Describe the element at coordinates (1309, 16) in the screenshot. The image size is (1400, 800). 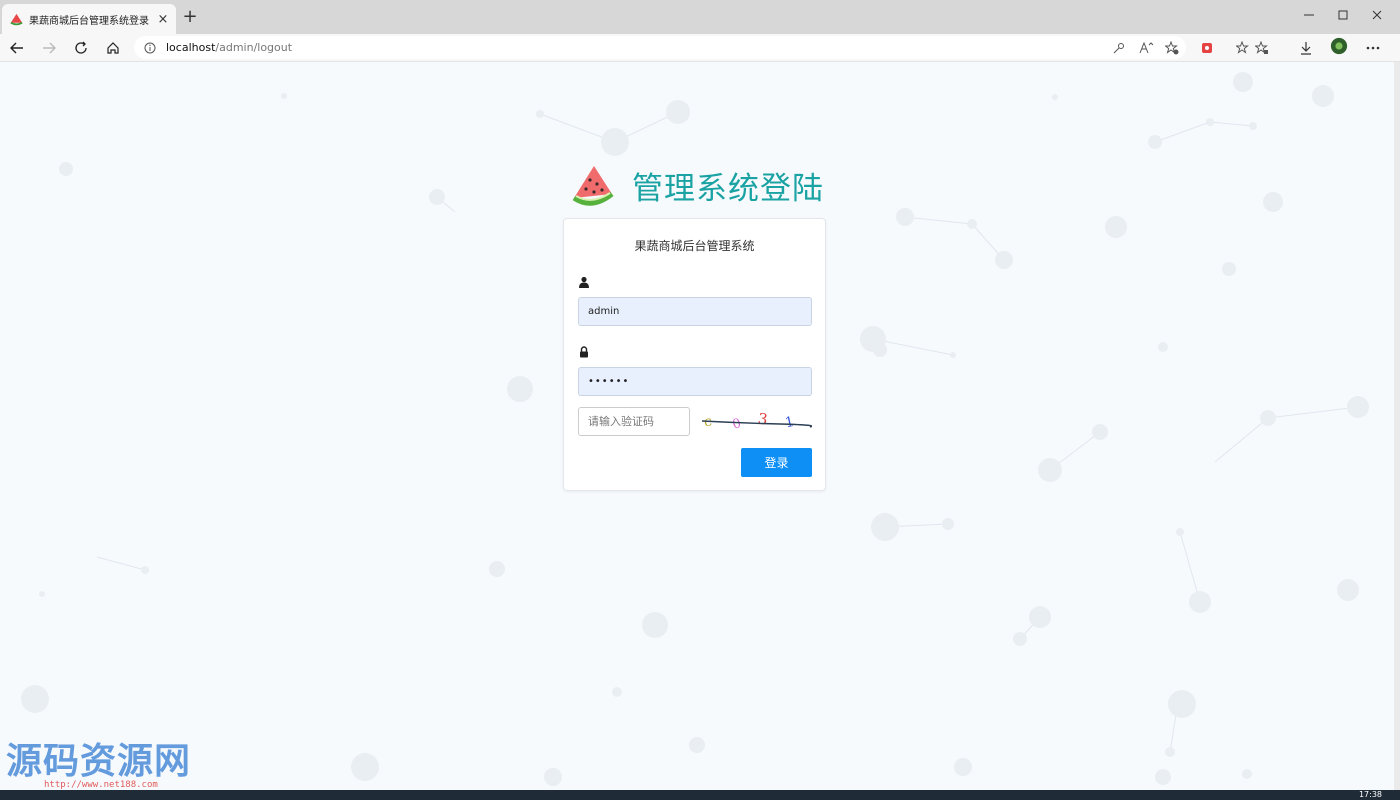
I see `minimize-icon` at that location.